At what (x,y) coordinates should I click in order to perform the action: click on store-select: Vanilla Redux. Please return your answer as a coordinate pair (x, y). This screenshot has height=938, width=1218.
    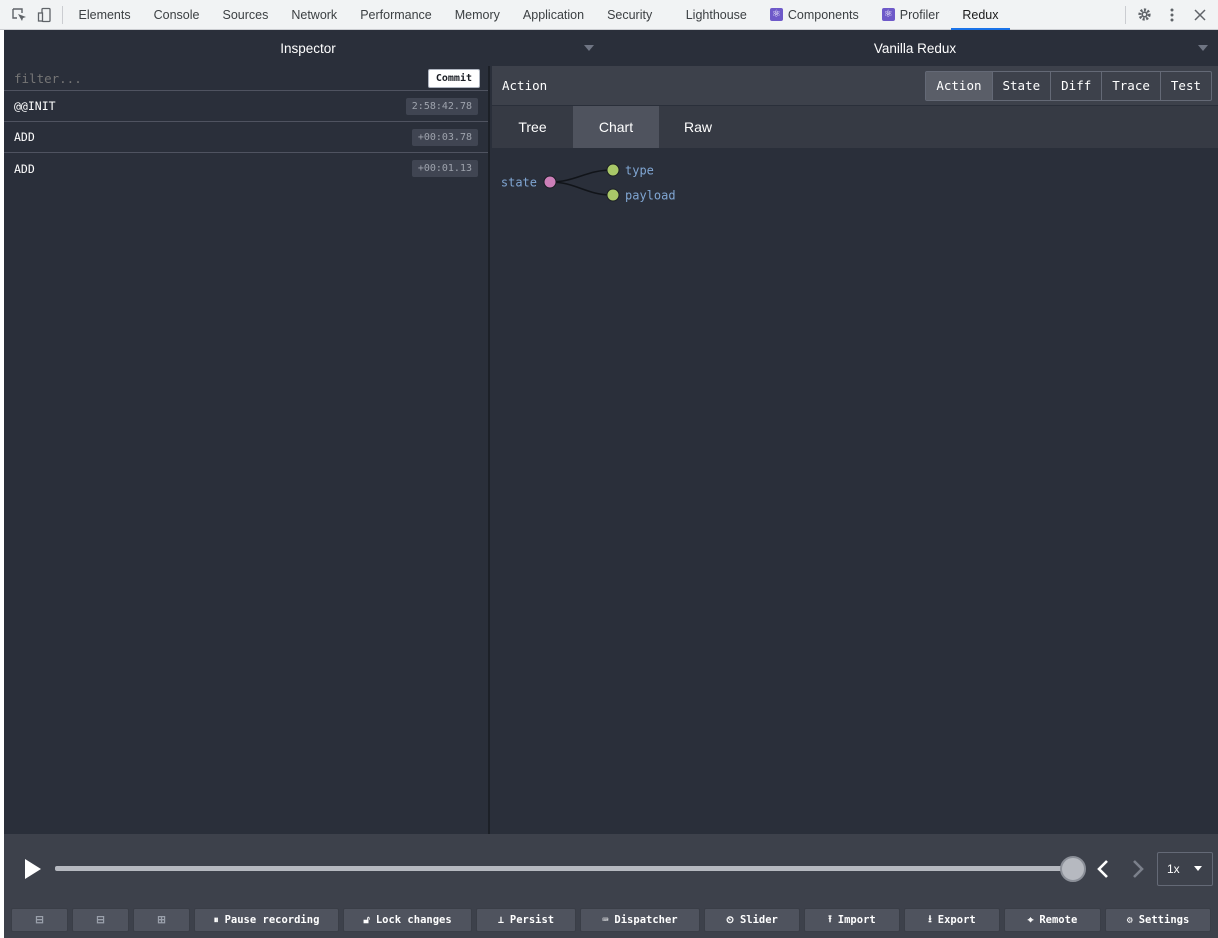
    Looking at the image, I should click on (915, 48).